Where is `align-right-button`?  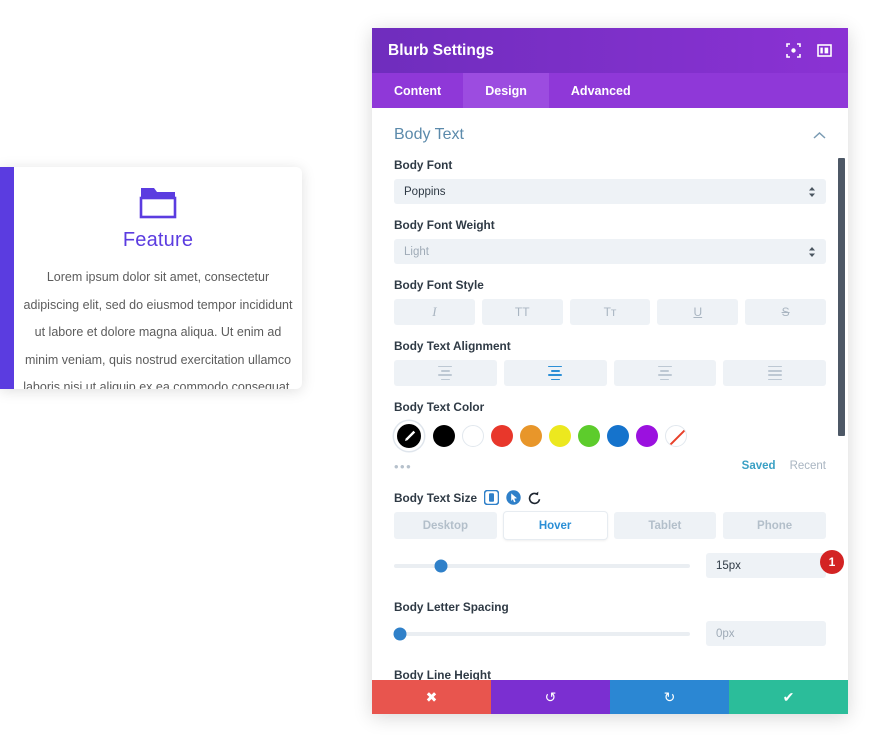
align-right-button is located at coordinates (665, 373).